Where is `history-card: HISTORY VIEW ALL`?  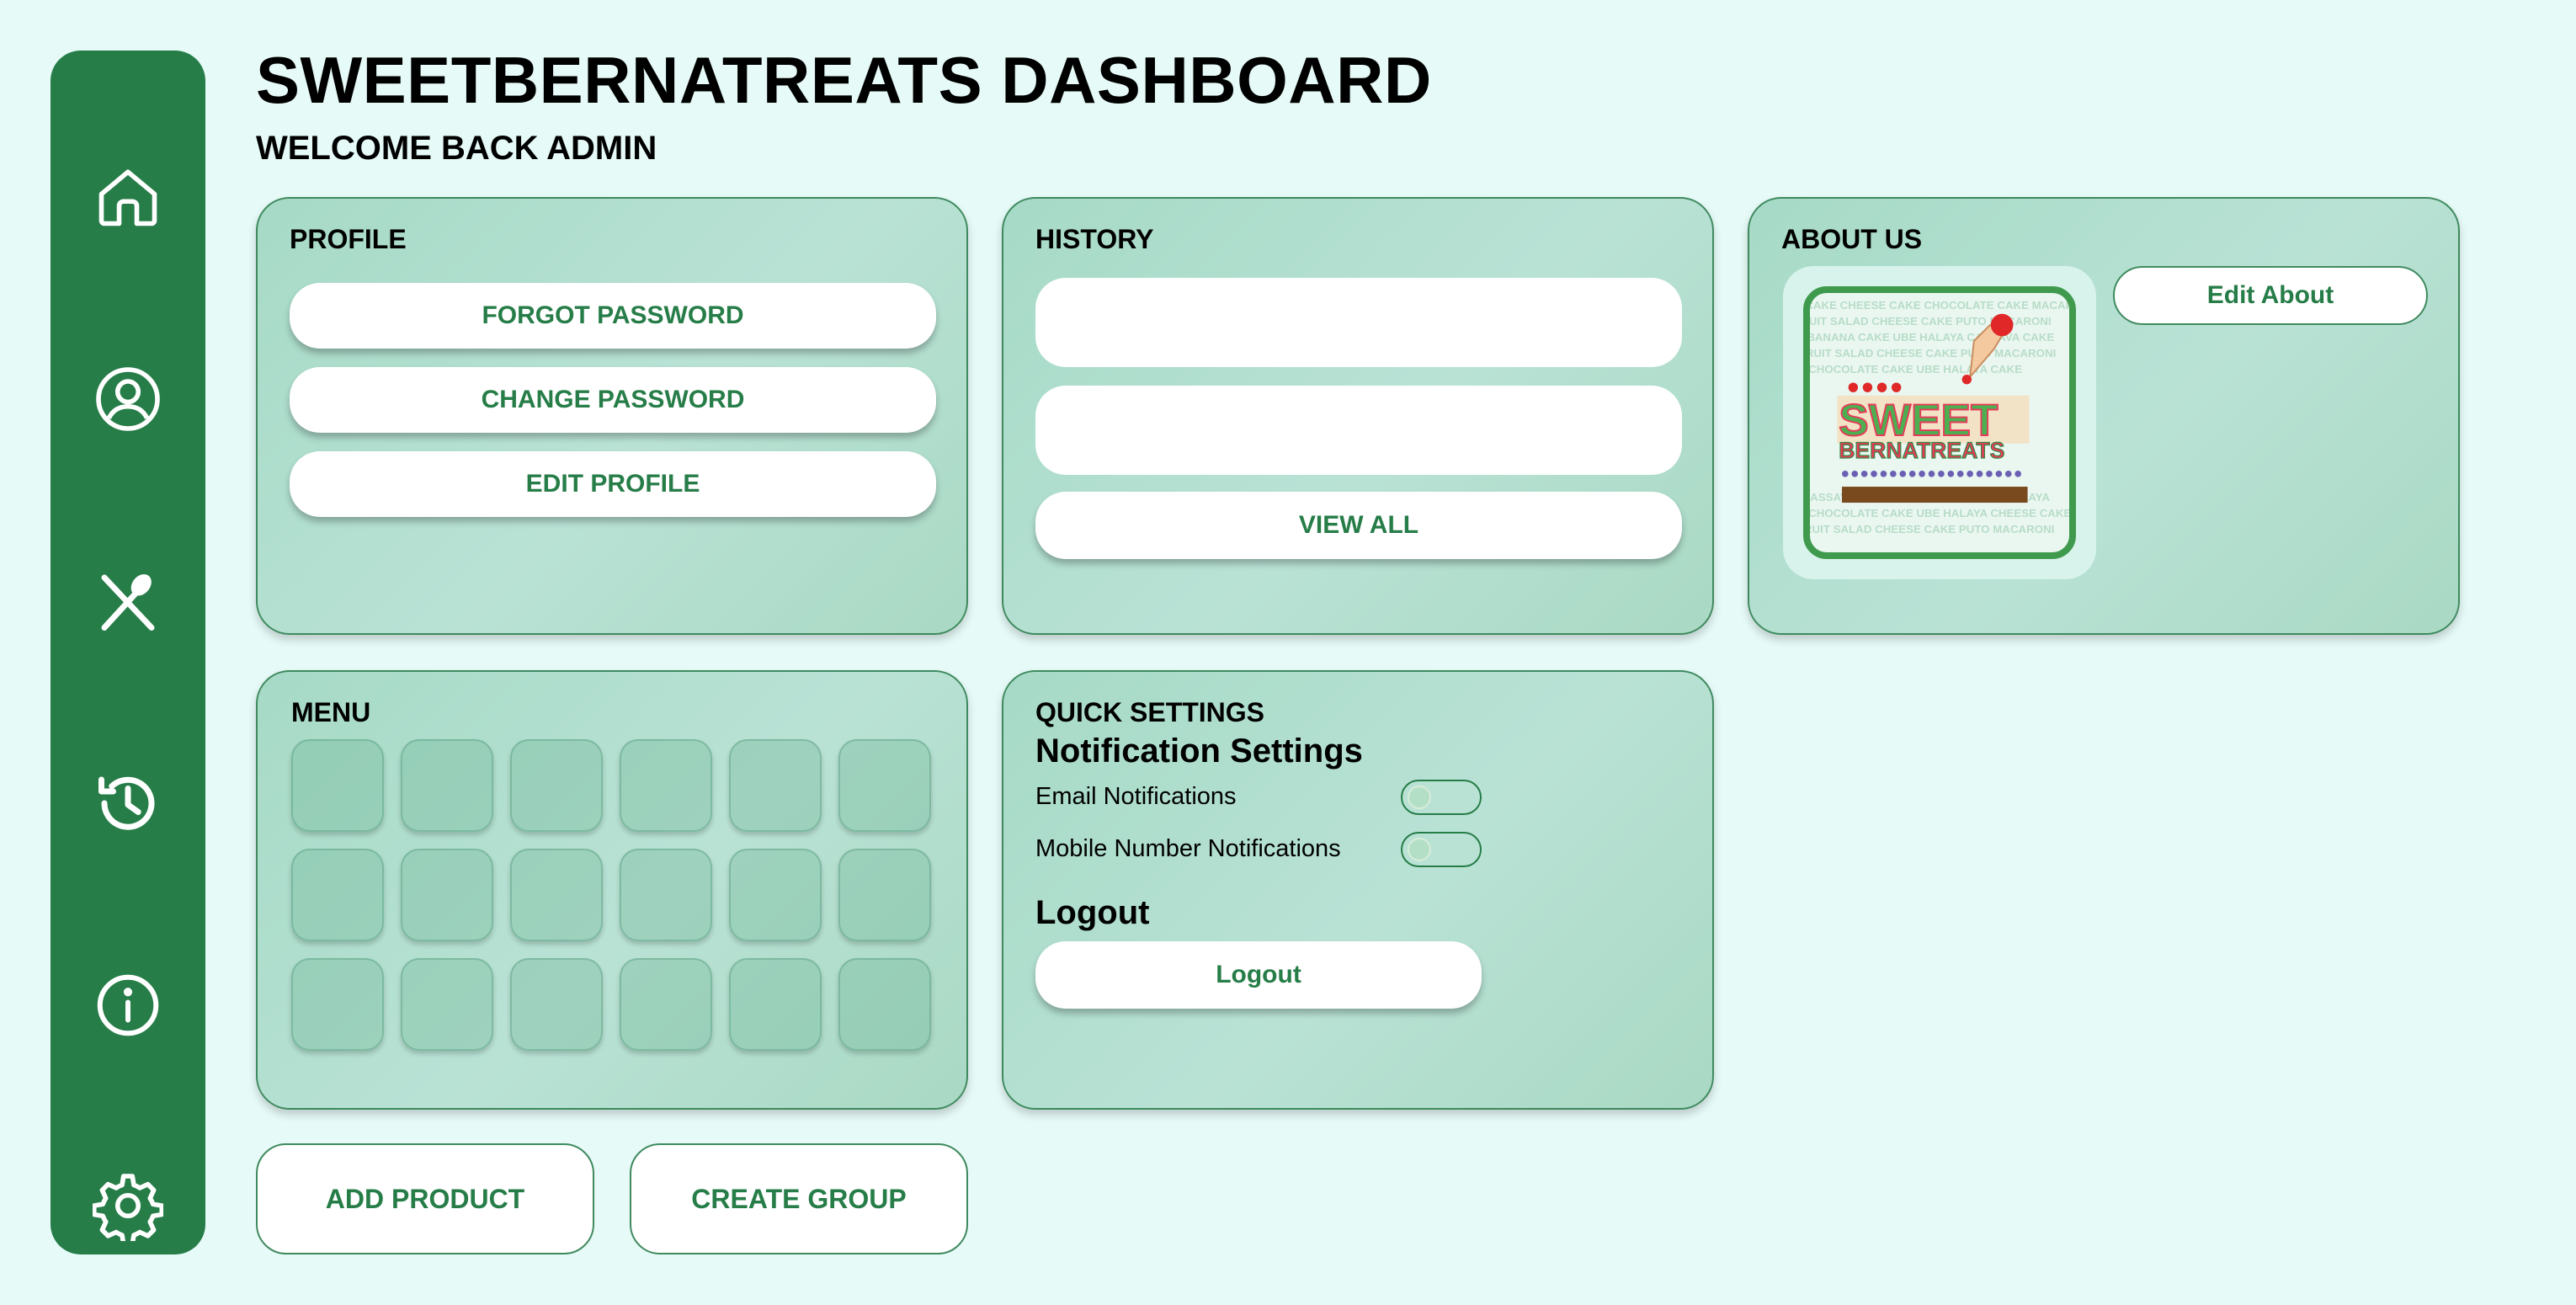 history-card: HISTORY VIEW ALL is located at coordinates (1358, 416).